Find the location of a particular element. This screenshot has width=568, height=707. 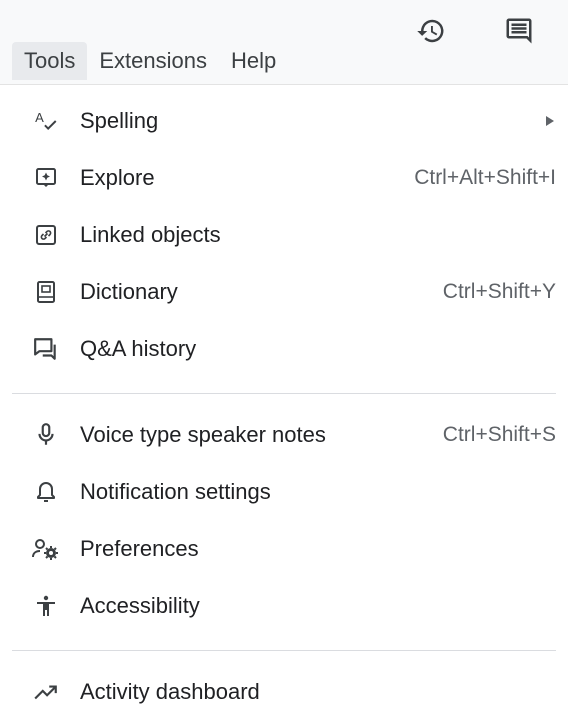

menu-item-dictionary: Dictionary Ctrl+Shift+Y is located at coordinates (284, 291).